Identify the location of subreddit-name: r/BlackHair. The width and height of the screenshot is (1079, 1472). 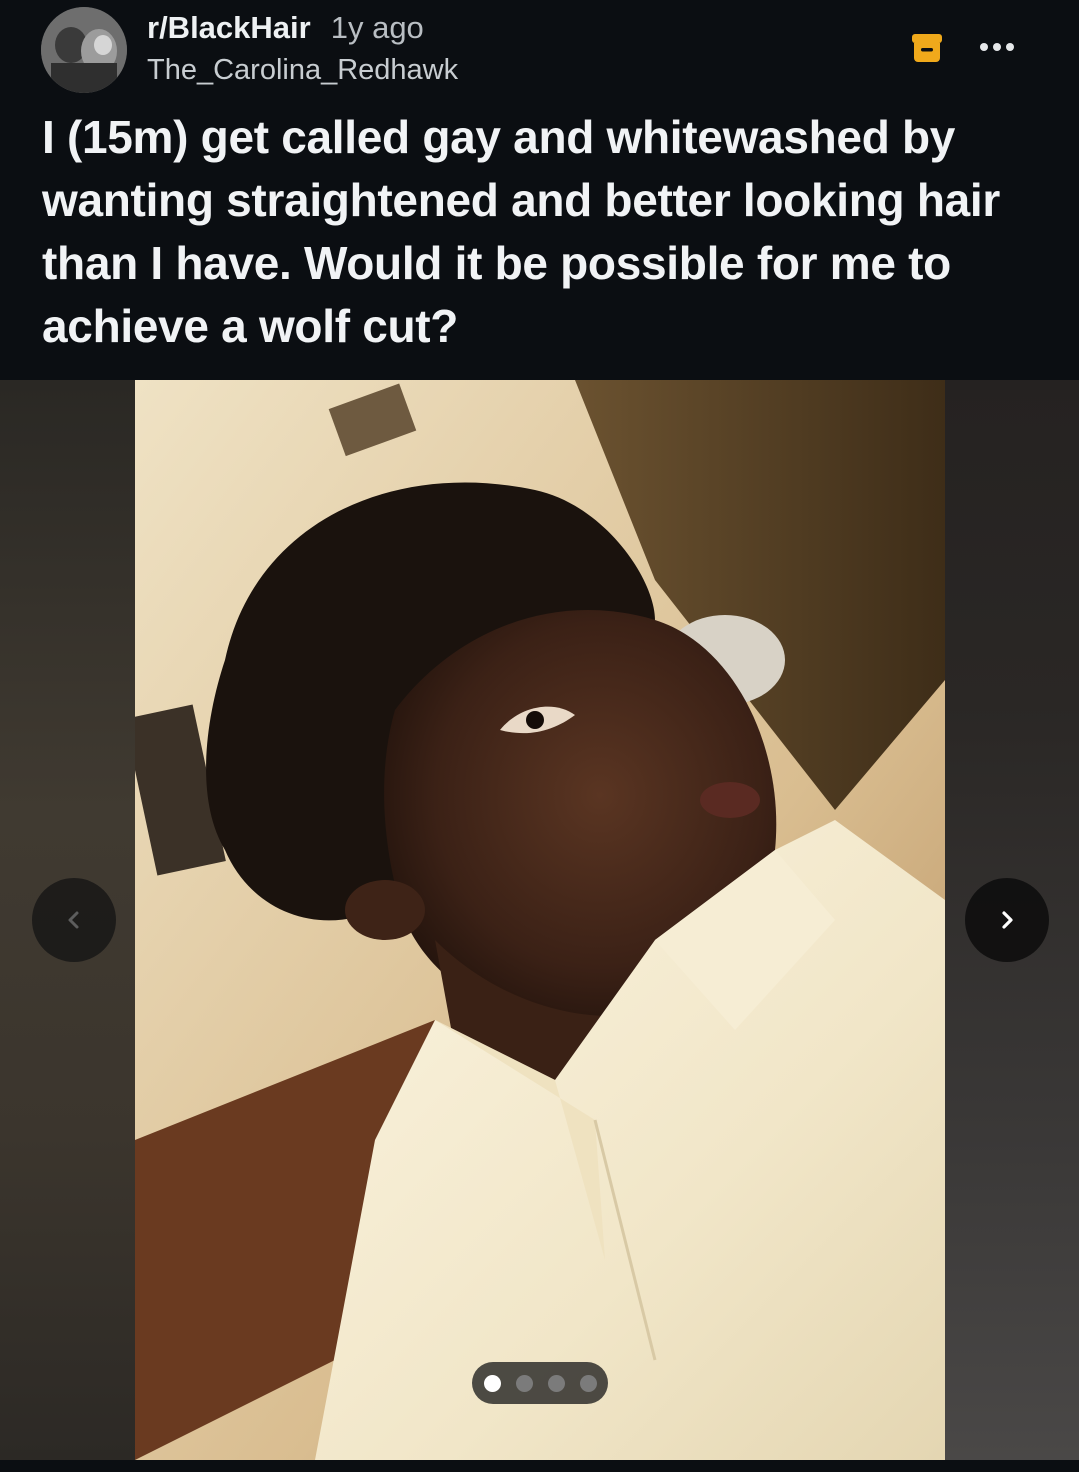
(229, 28).